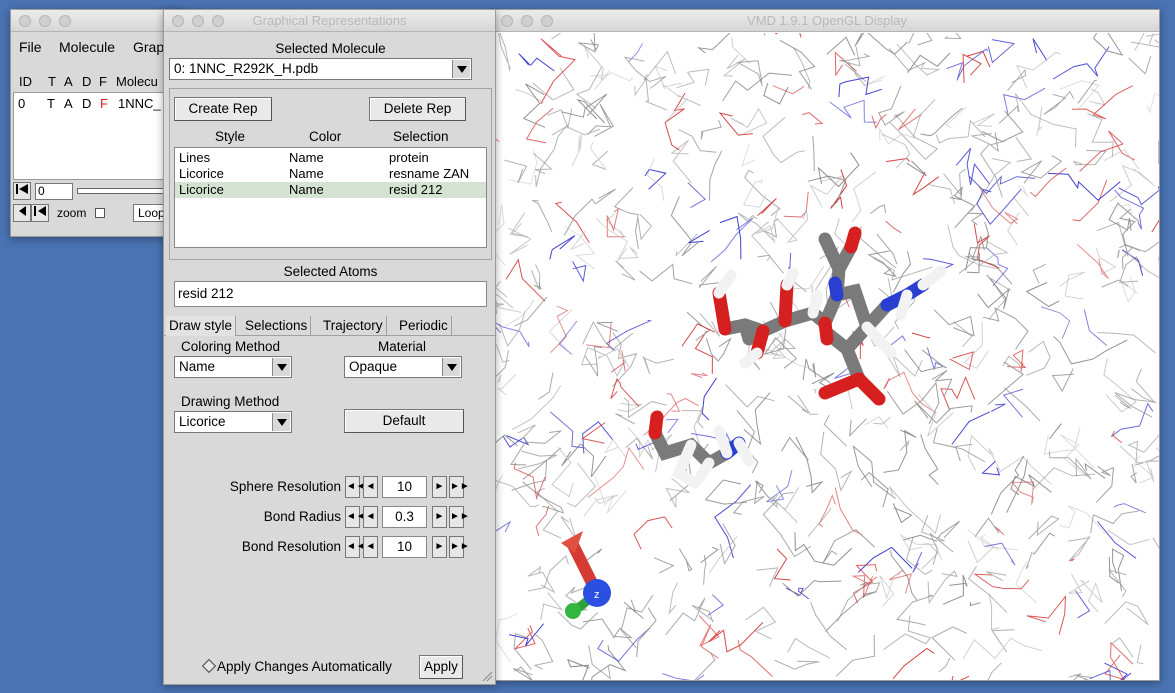 The height and width of the screenshot is (693, 1175). I want to click on default-button: Default, so click(404, 421).